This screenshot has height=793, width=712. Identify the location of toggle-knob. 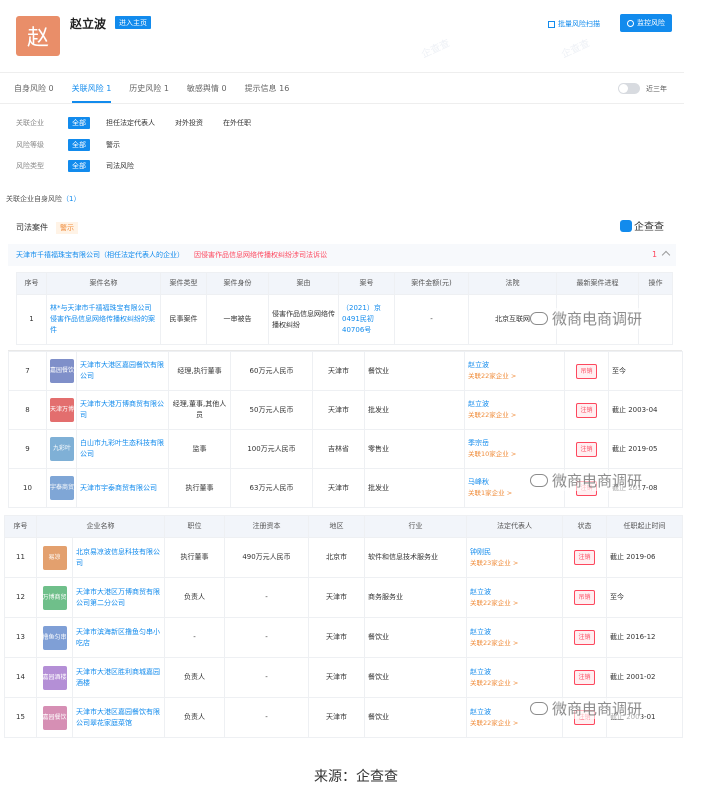
(623, 88).